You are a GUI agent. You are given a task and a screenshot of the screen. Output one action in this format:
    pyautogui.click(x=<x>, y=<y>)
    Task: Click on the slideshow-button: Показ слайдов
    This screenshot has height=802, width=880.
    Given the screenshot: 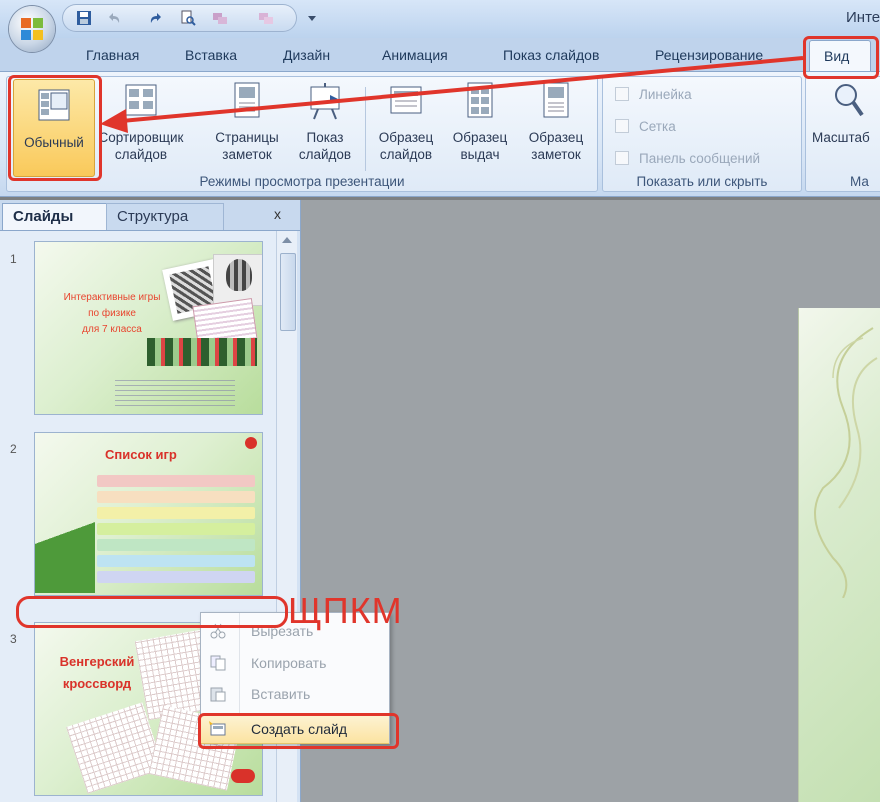 What is the action you would take?
    pyautogui.click(x=325, y=122)
    